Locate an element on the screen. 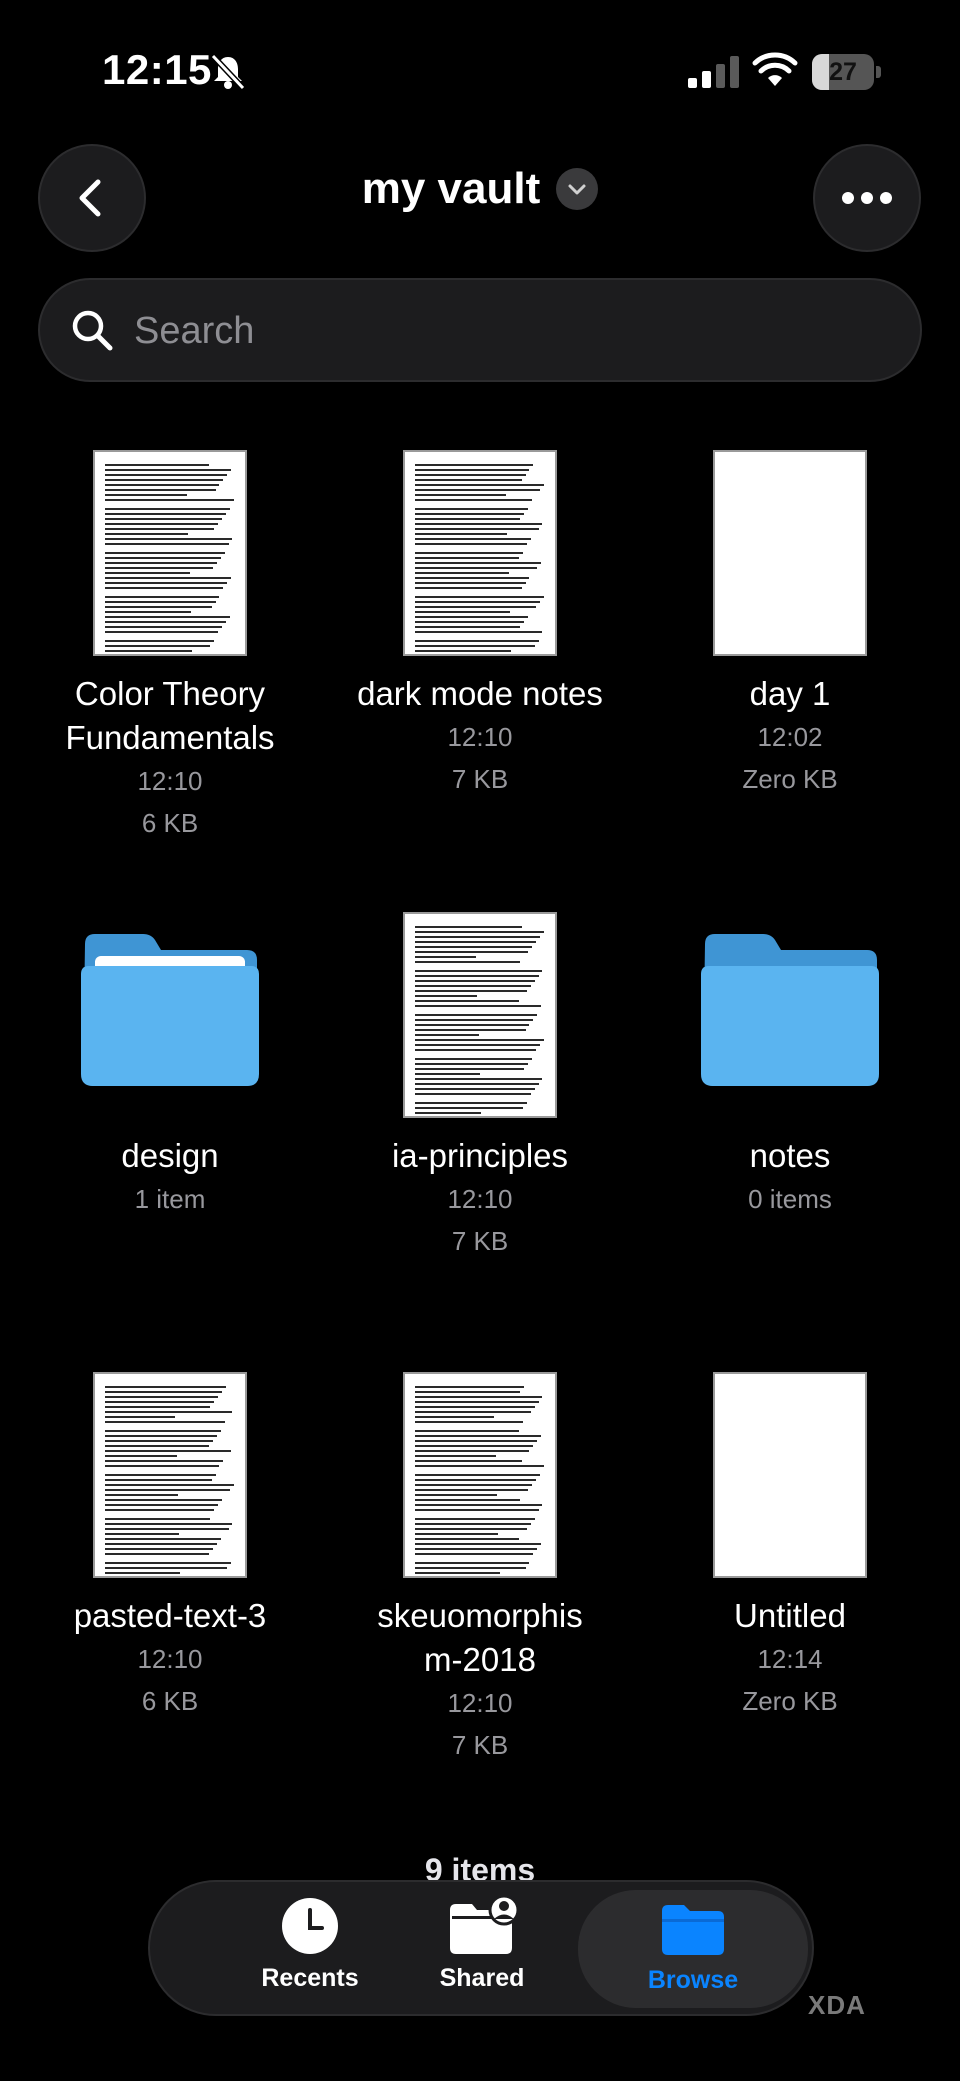 The image size is (960, 2081). cellular-signal-icon is located at coordinates (713, 72).